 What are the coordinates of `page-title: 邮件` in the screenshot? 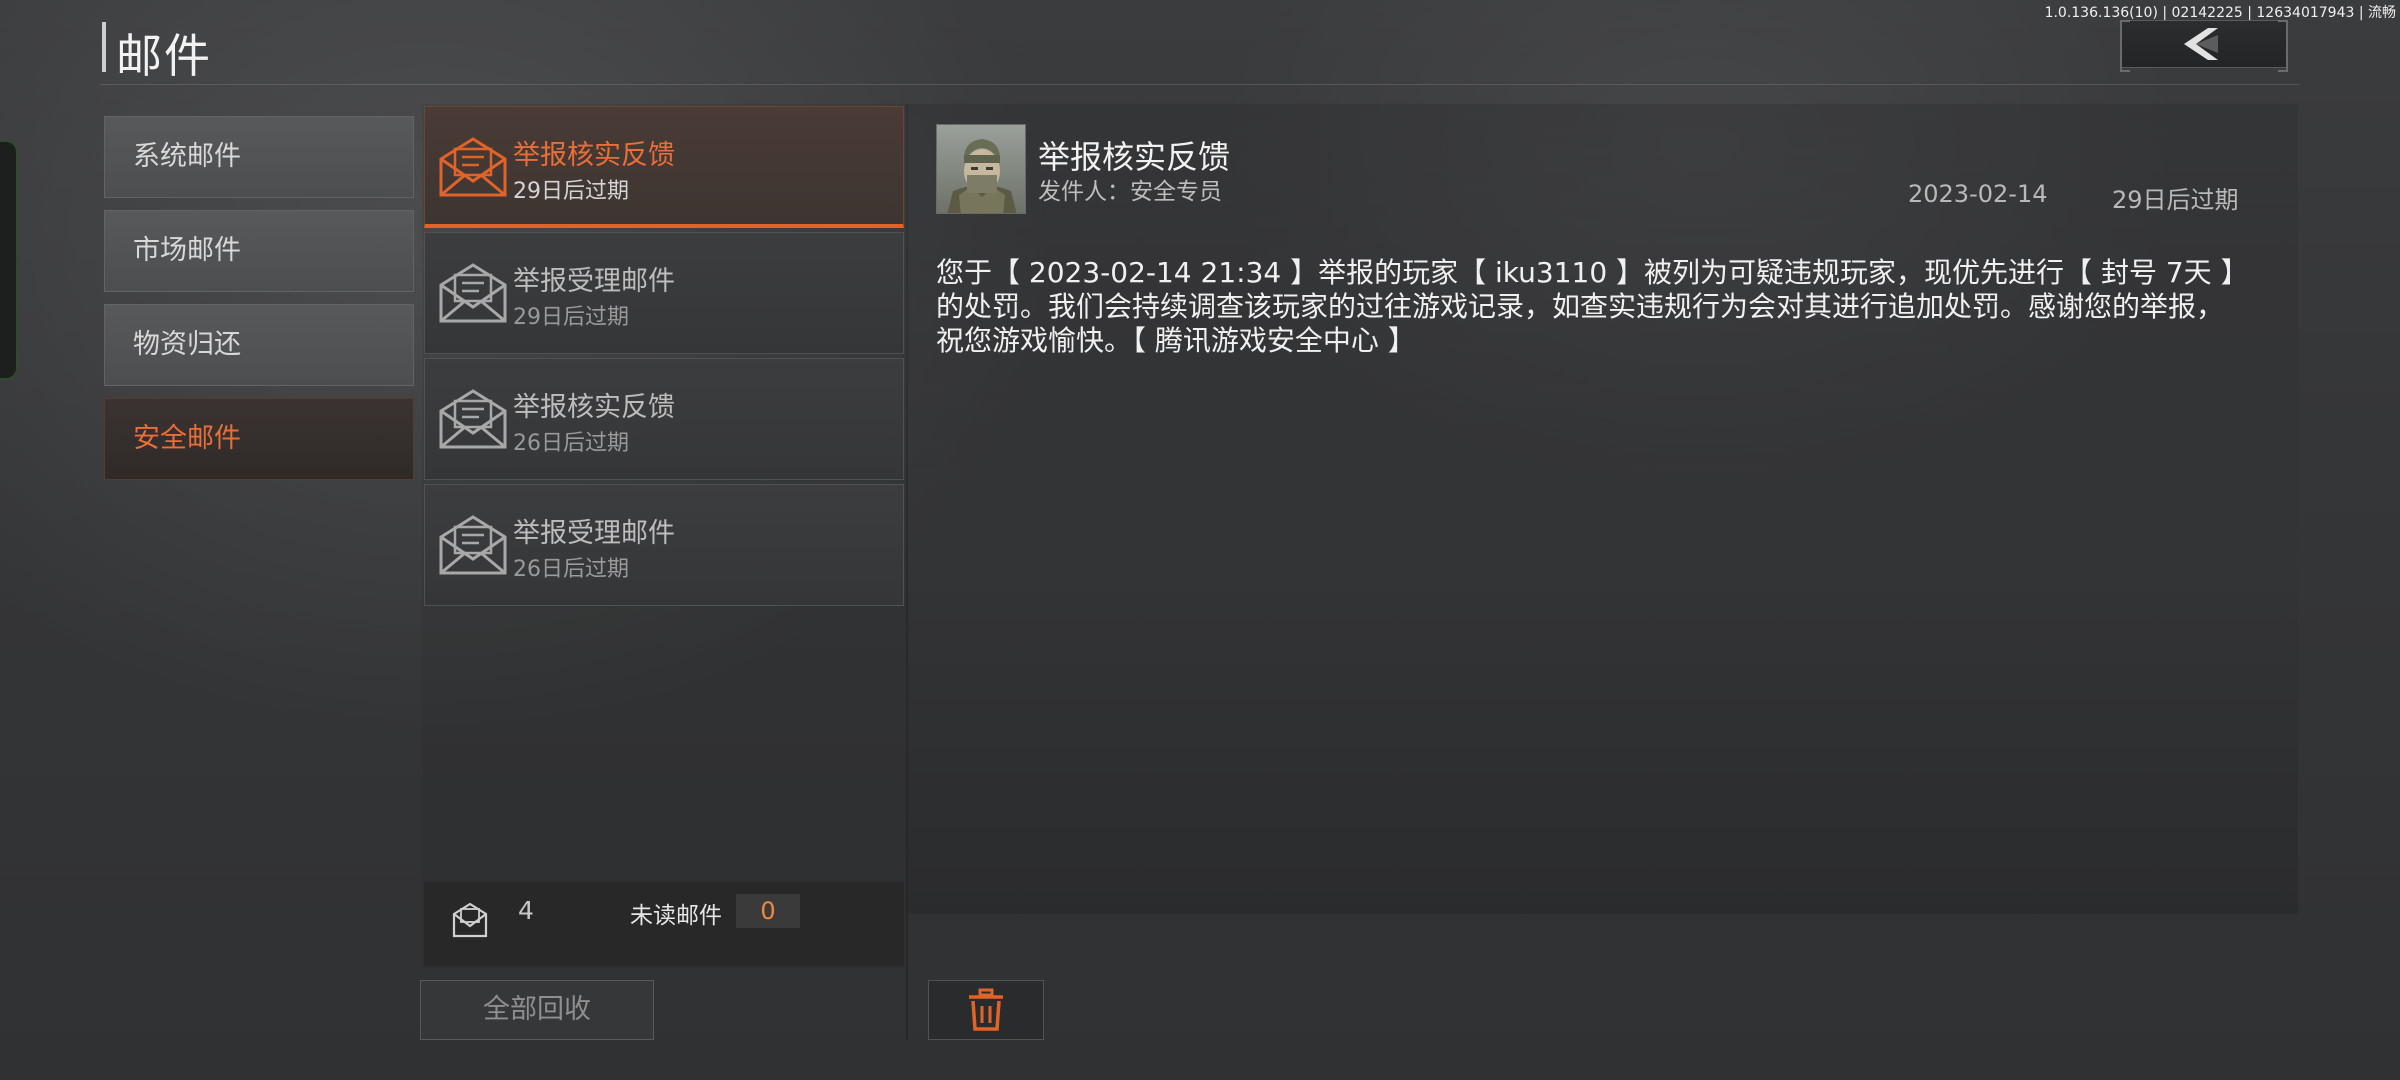 It's located at (164, 56).